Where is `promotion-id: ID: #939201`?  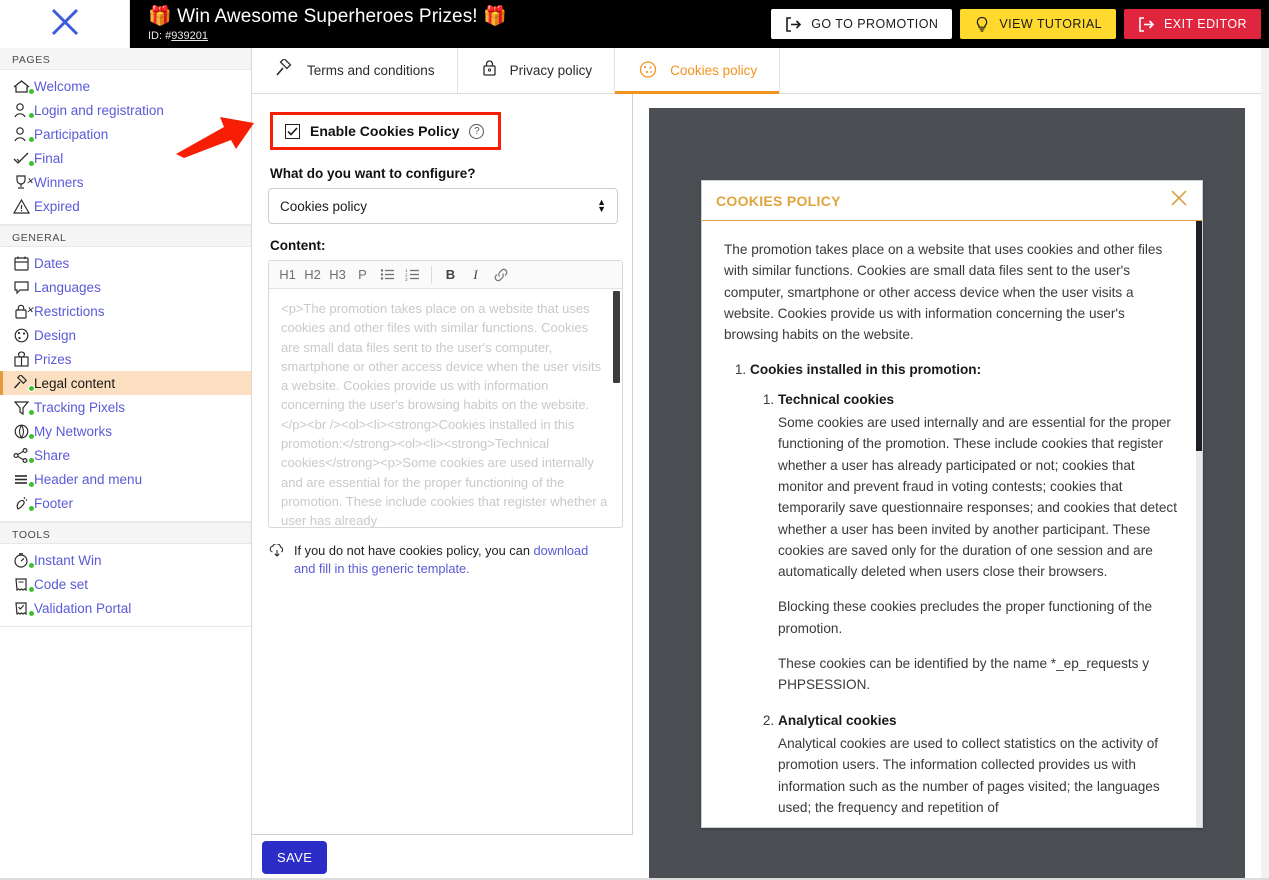 promotion-id: ID: #939201 is located at coordinates (178, 36).